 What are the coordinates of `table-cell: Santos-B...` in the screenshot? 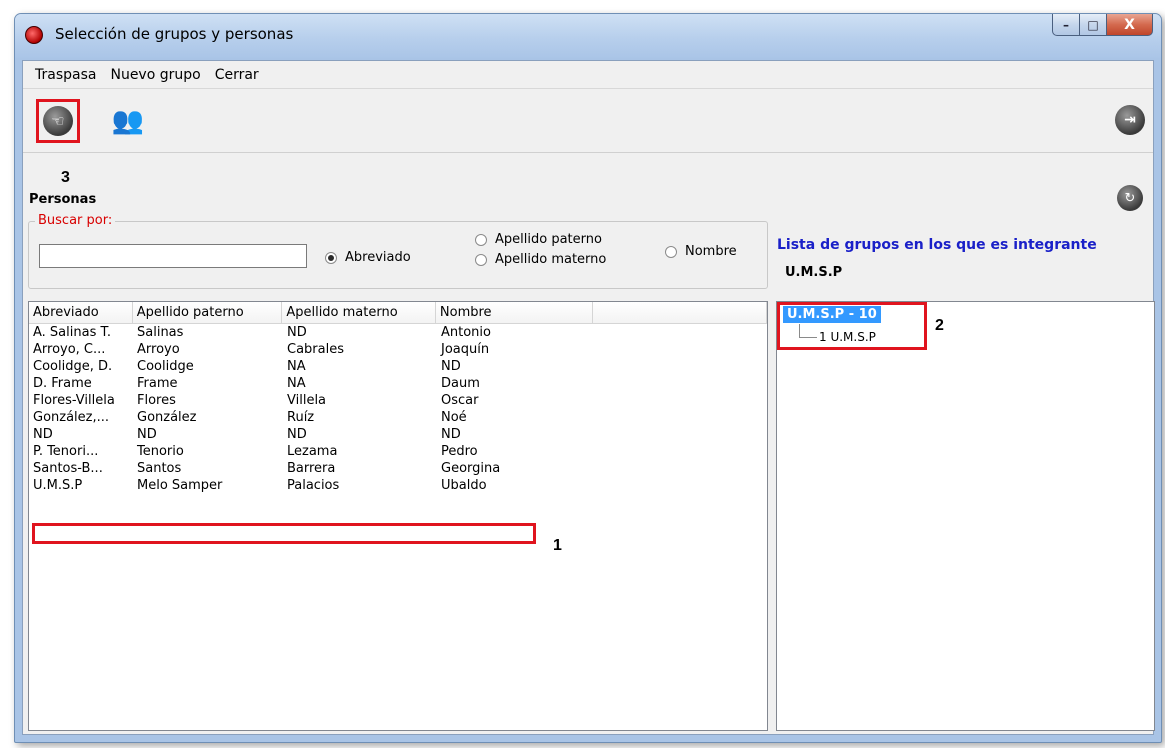 It's located at (68, 468).